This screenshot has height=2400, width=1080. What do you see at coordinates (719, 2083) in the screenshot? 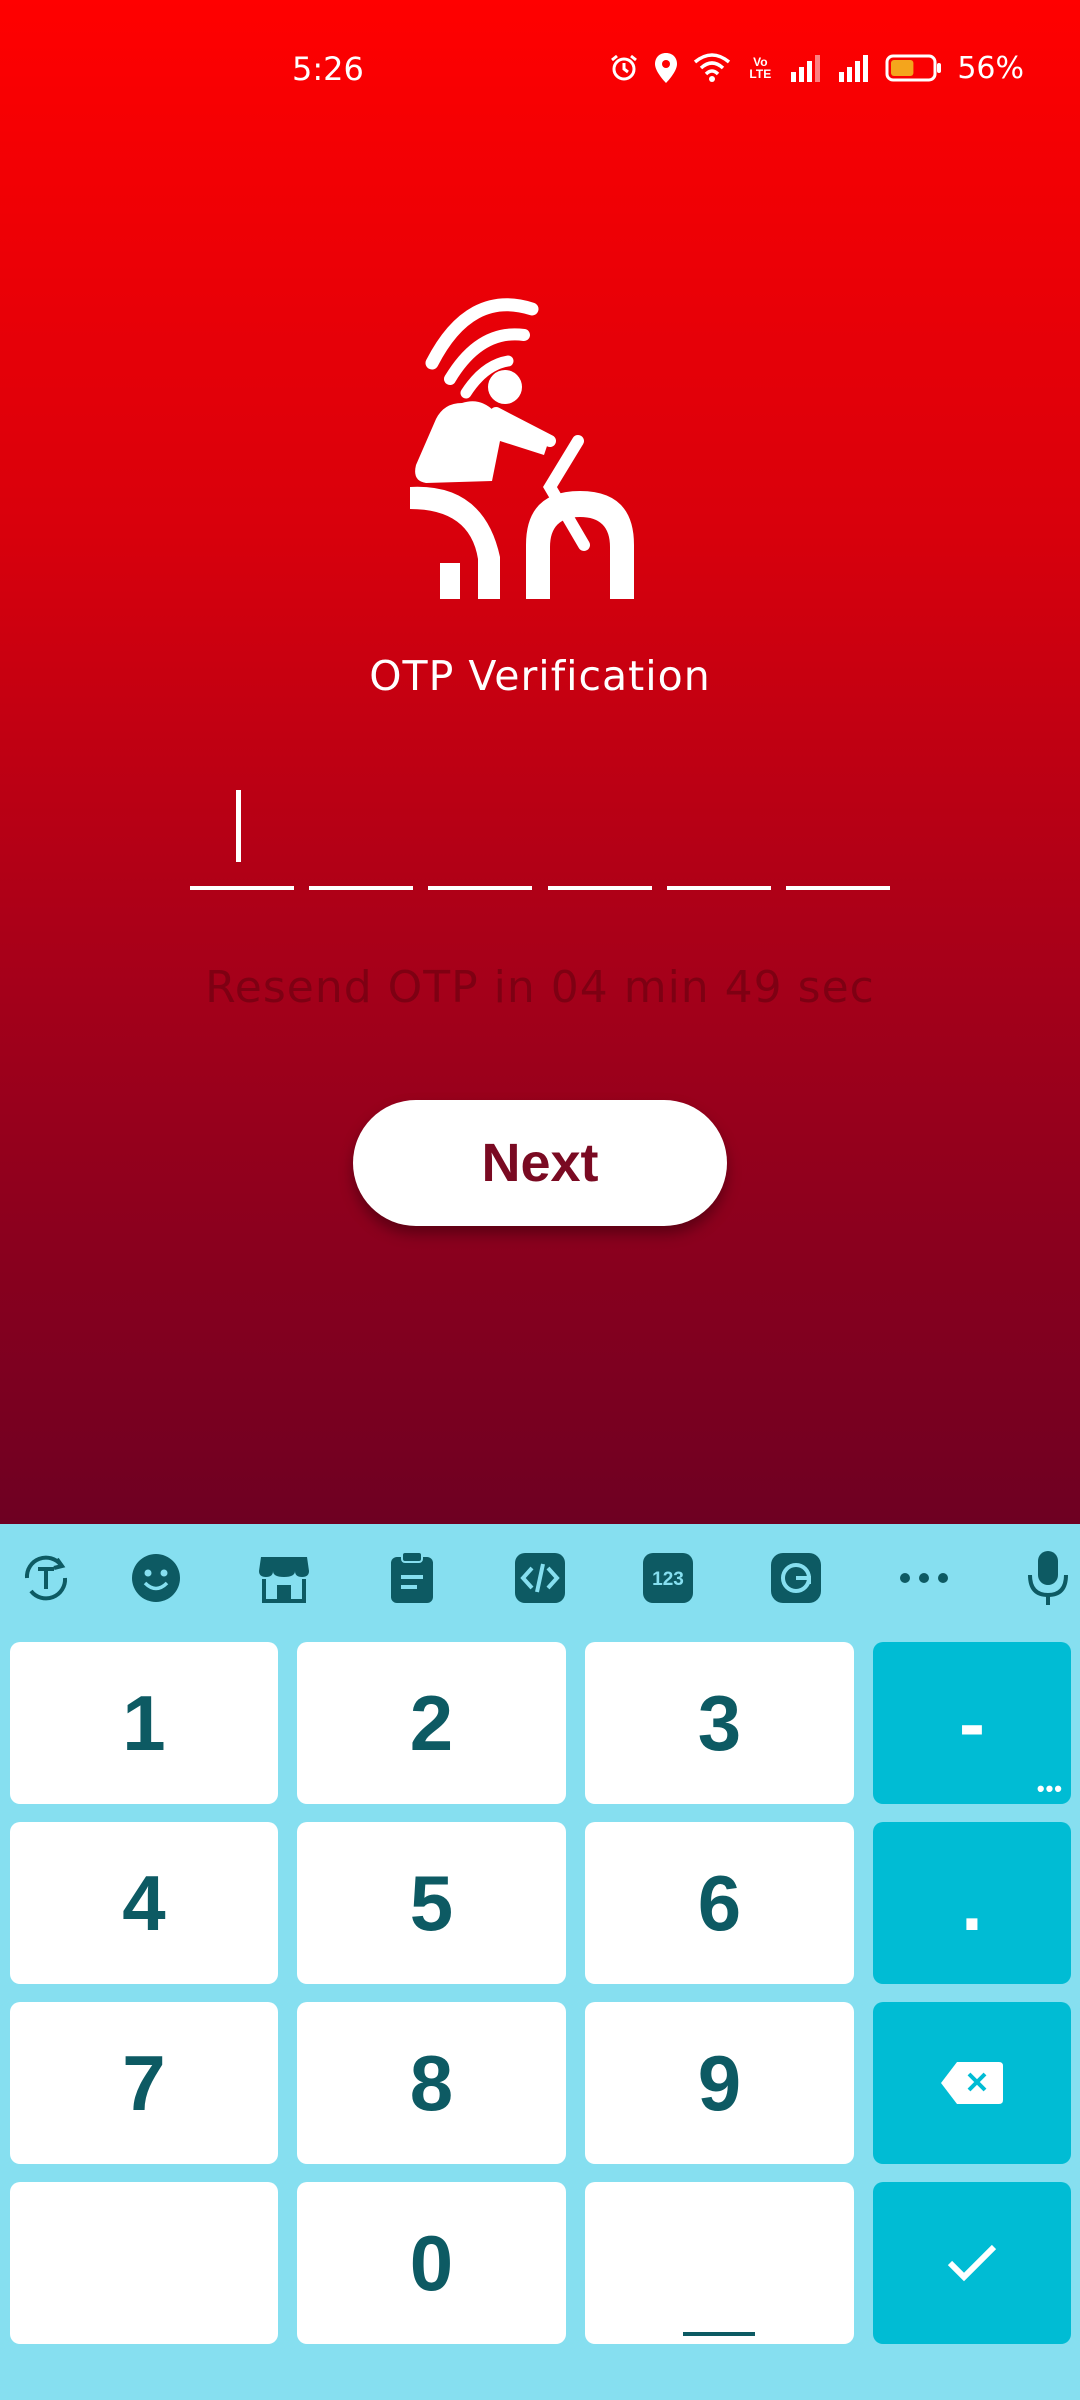
I see `key-9: 9` at bounding box center [719, 2083].